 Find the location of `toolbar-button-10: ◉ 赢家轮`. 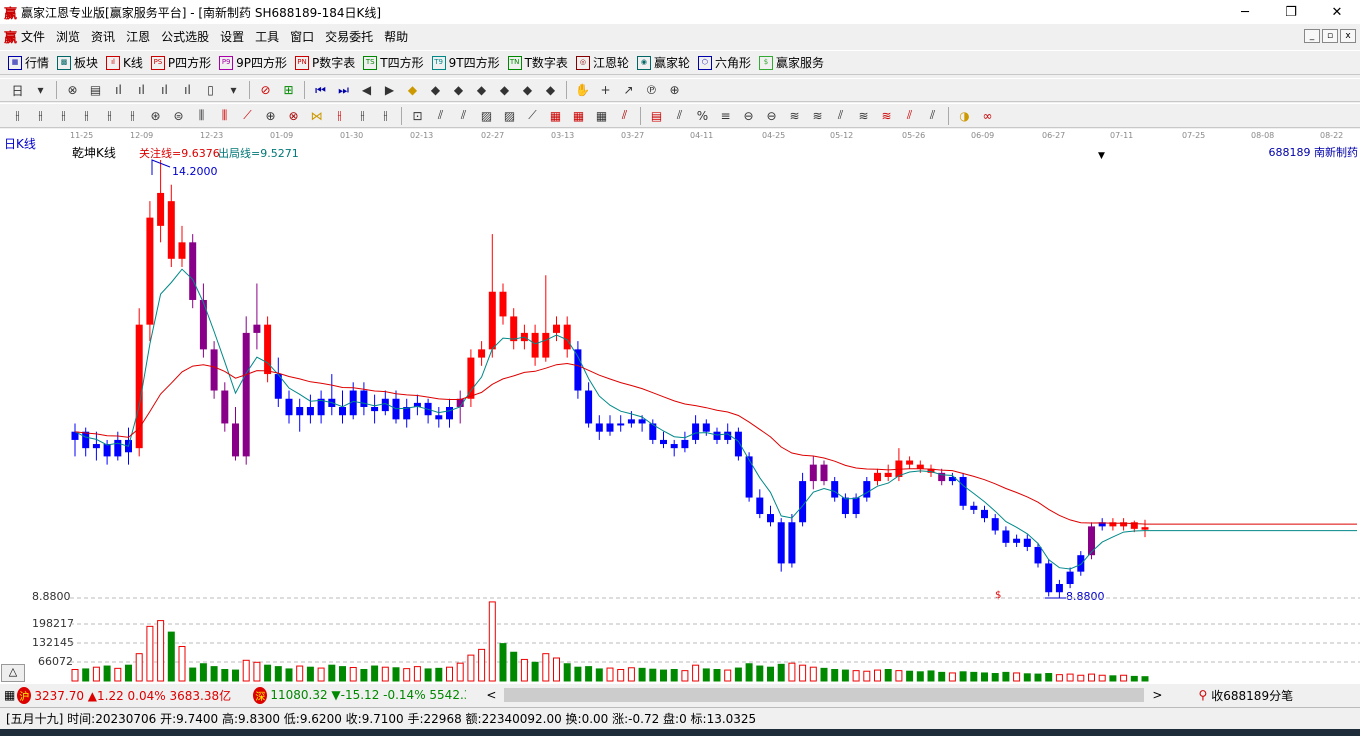

toolbar-button-10: ◉ 赢家轮 is located at coordinates (663, 62).